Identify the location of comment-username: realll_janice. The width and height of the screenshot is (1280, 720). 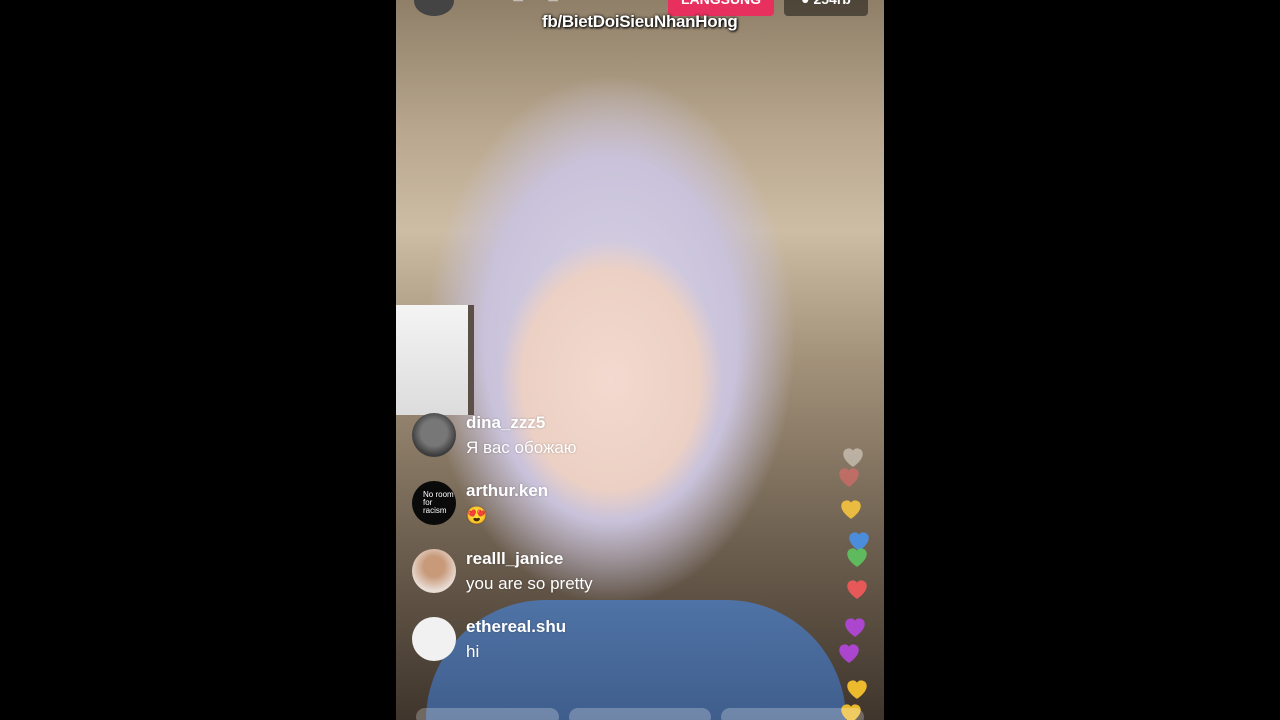
(514, 559).